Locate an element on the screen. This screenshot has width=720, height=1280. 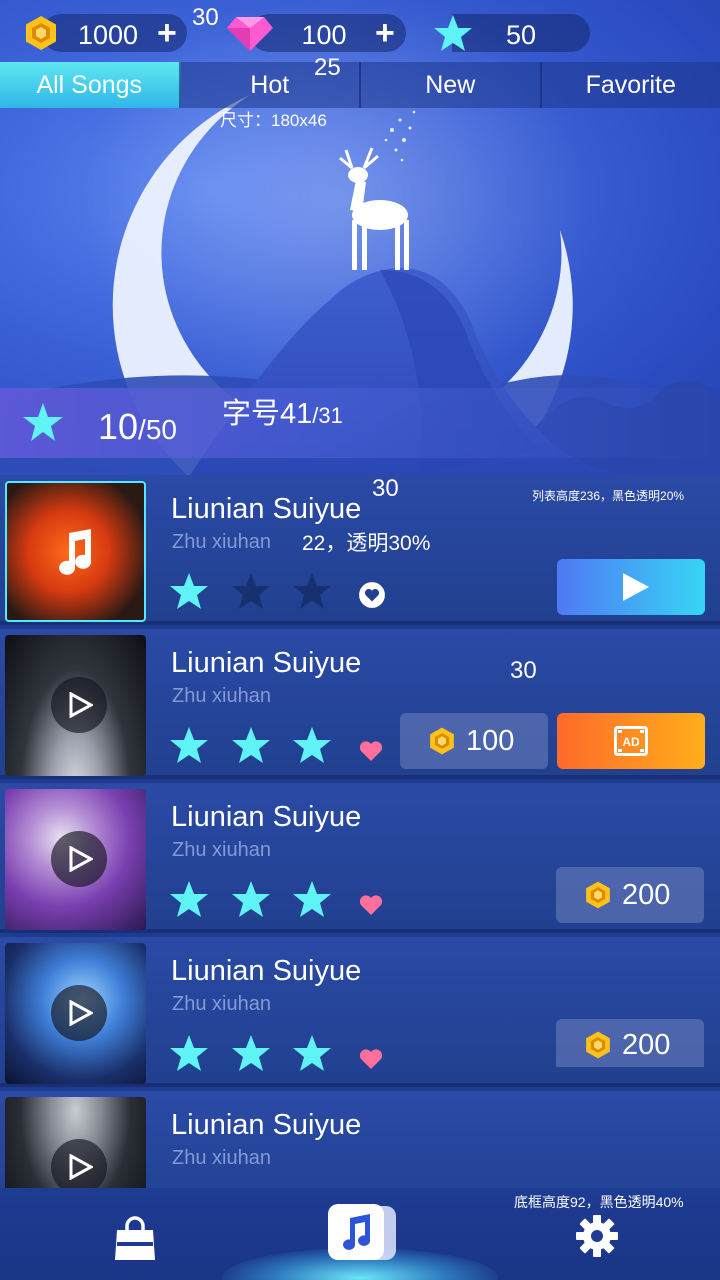
annotation-font-size: 字号41/31 is located at coordinates (282, 411).